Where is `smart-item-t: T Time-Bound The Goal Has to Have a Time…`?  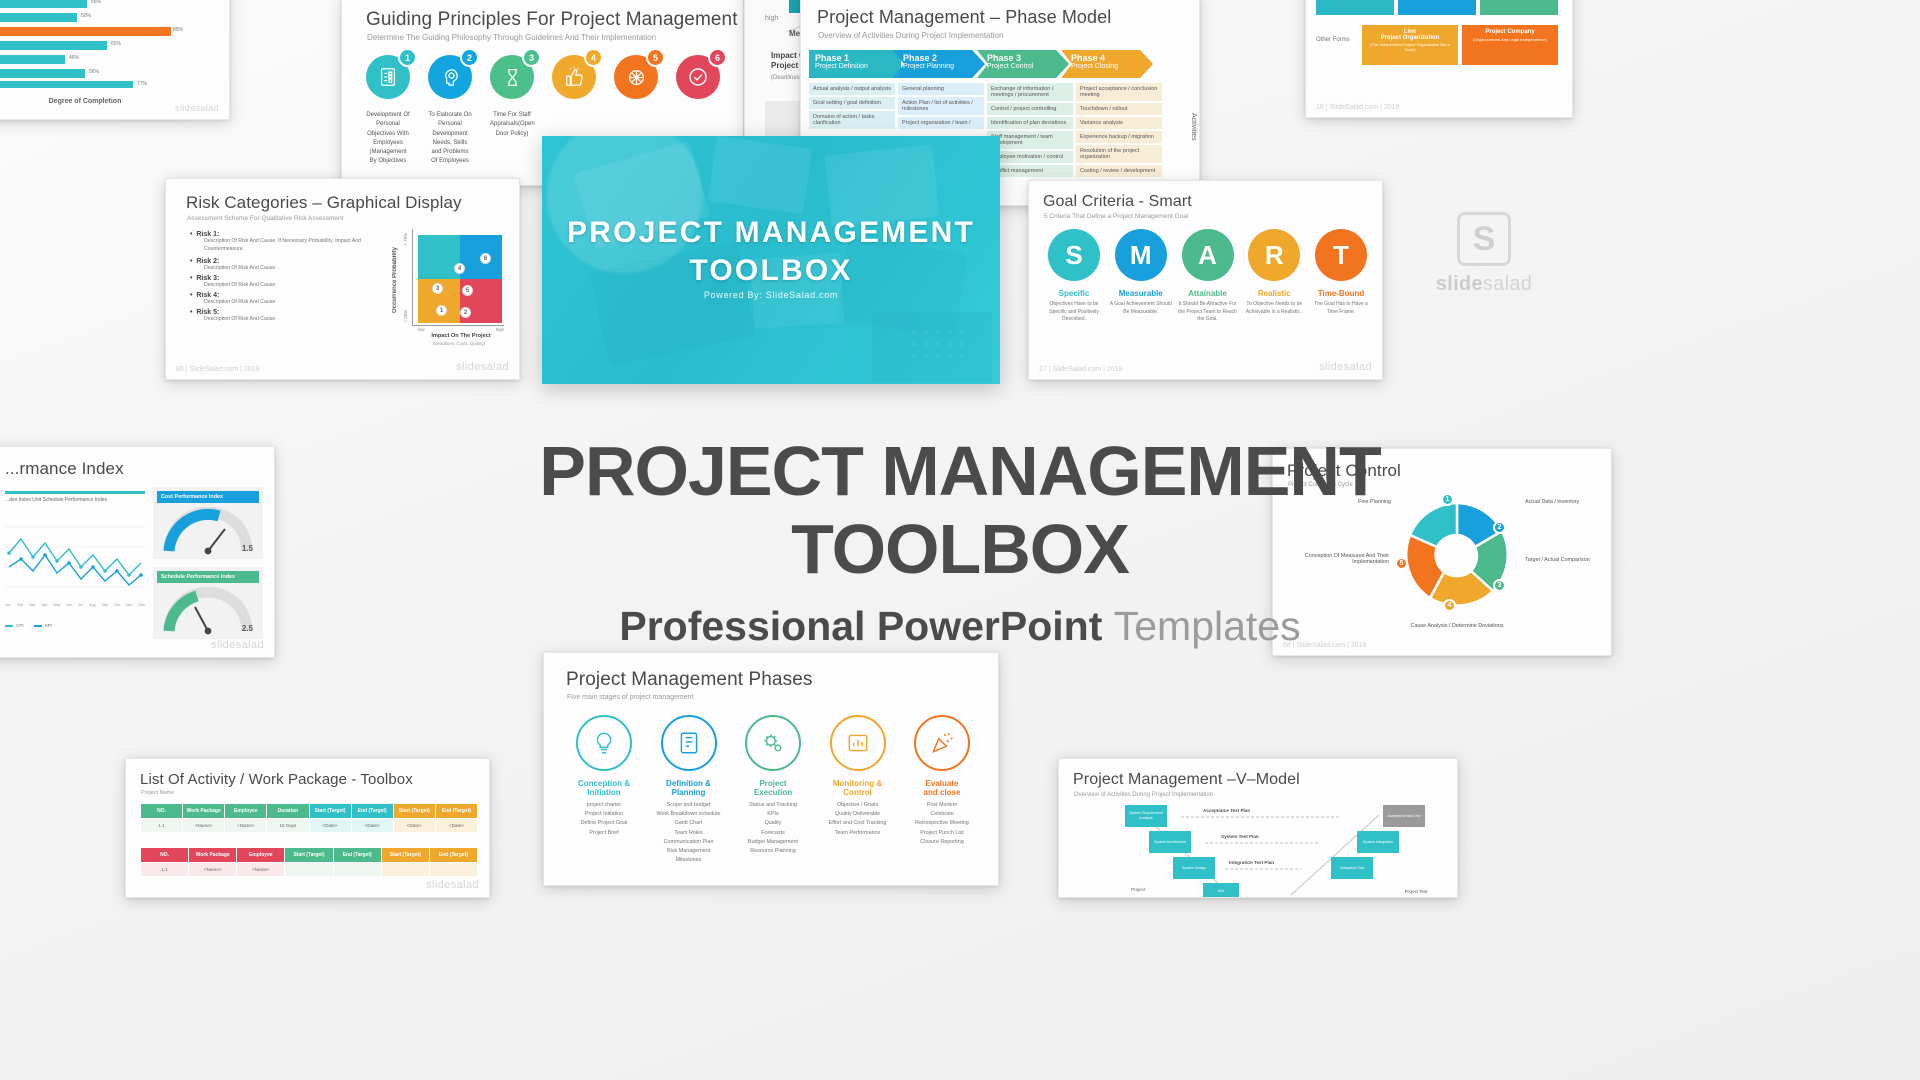
smart-item-t: T Time-Bound The Goal Has to Have a Time… is located at coordinates (1341, 276).